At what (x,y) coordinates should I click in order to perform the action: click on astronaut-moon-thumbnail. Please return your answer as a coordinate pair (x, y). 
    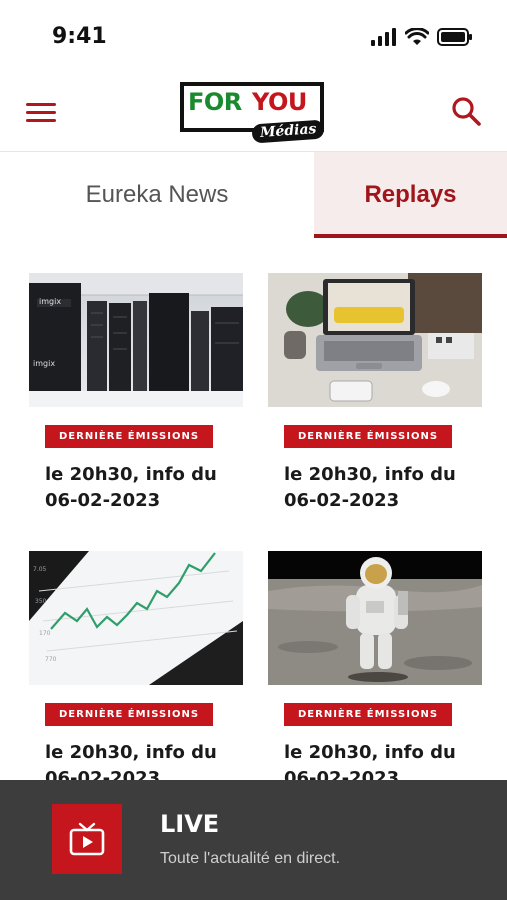
    Looking at the image, I should click on (375, 618).